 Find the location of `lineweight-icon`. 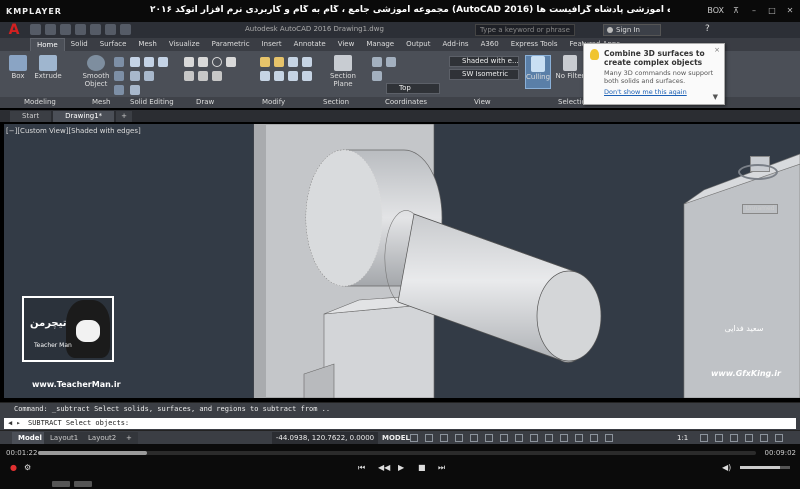

lineweight-icon is located at coordinates (534, 438).